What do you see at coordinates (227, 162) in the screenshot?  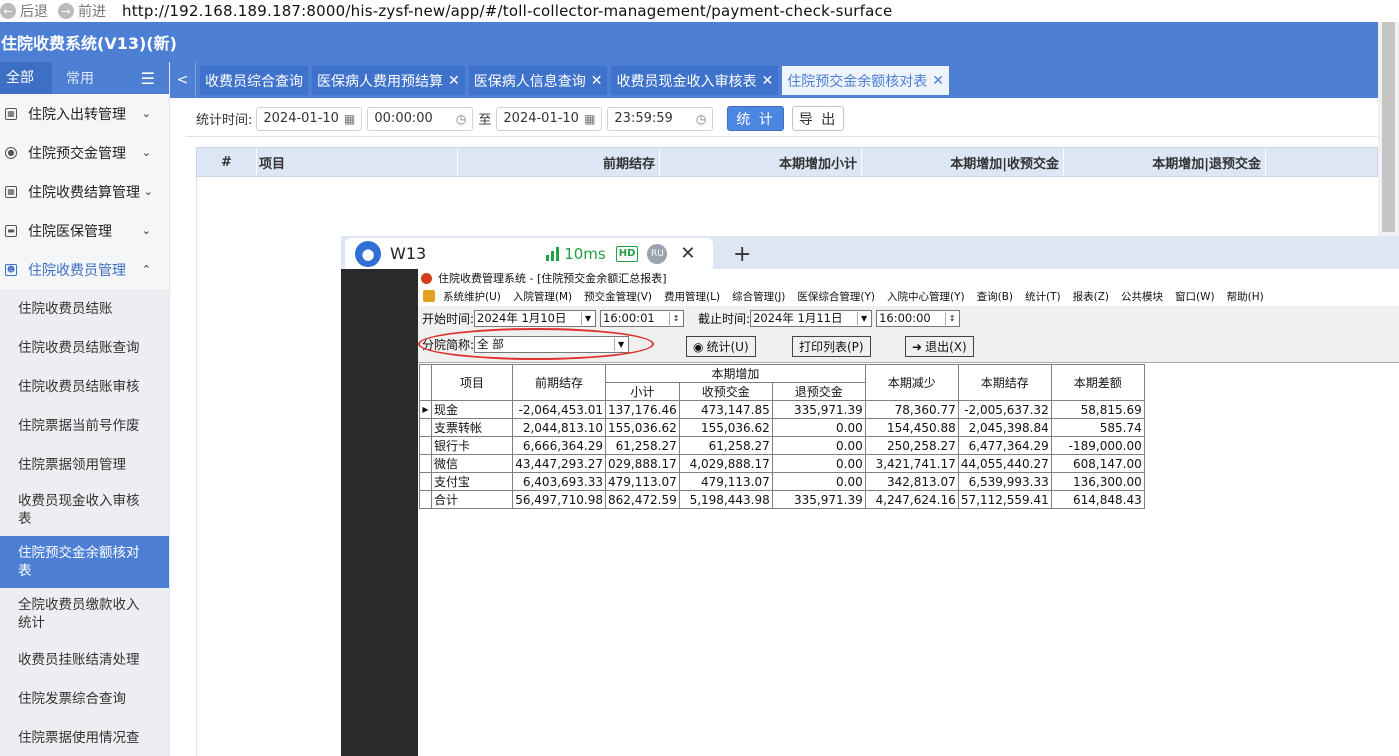 I see `col-index: #` at bounding box center [227, 162].